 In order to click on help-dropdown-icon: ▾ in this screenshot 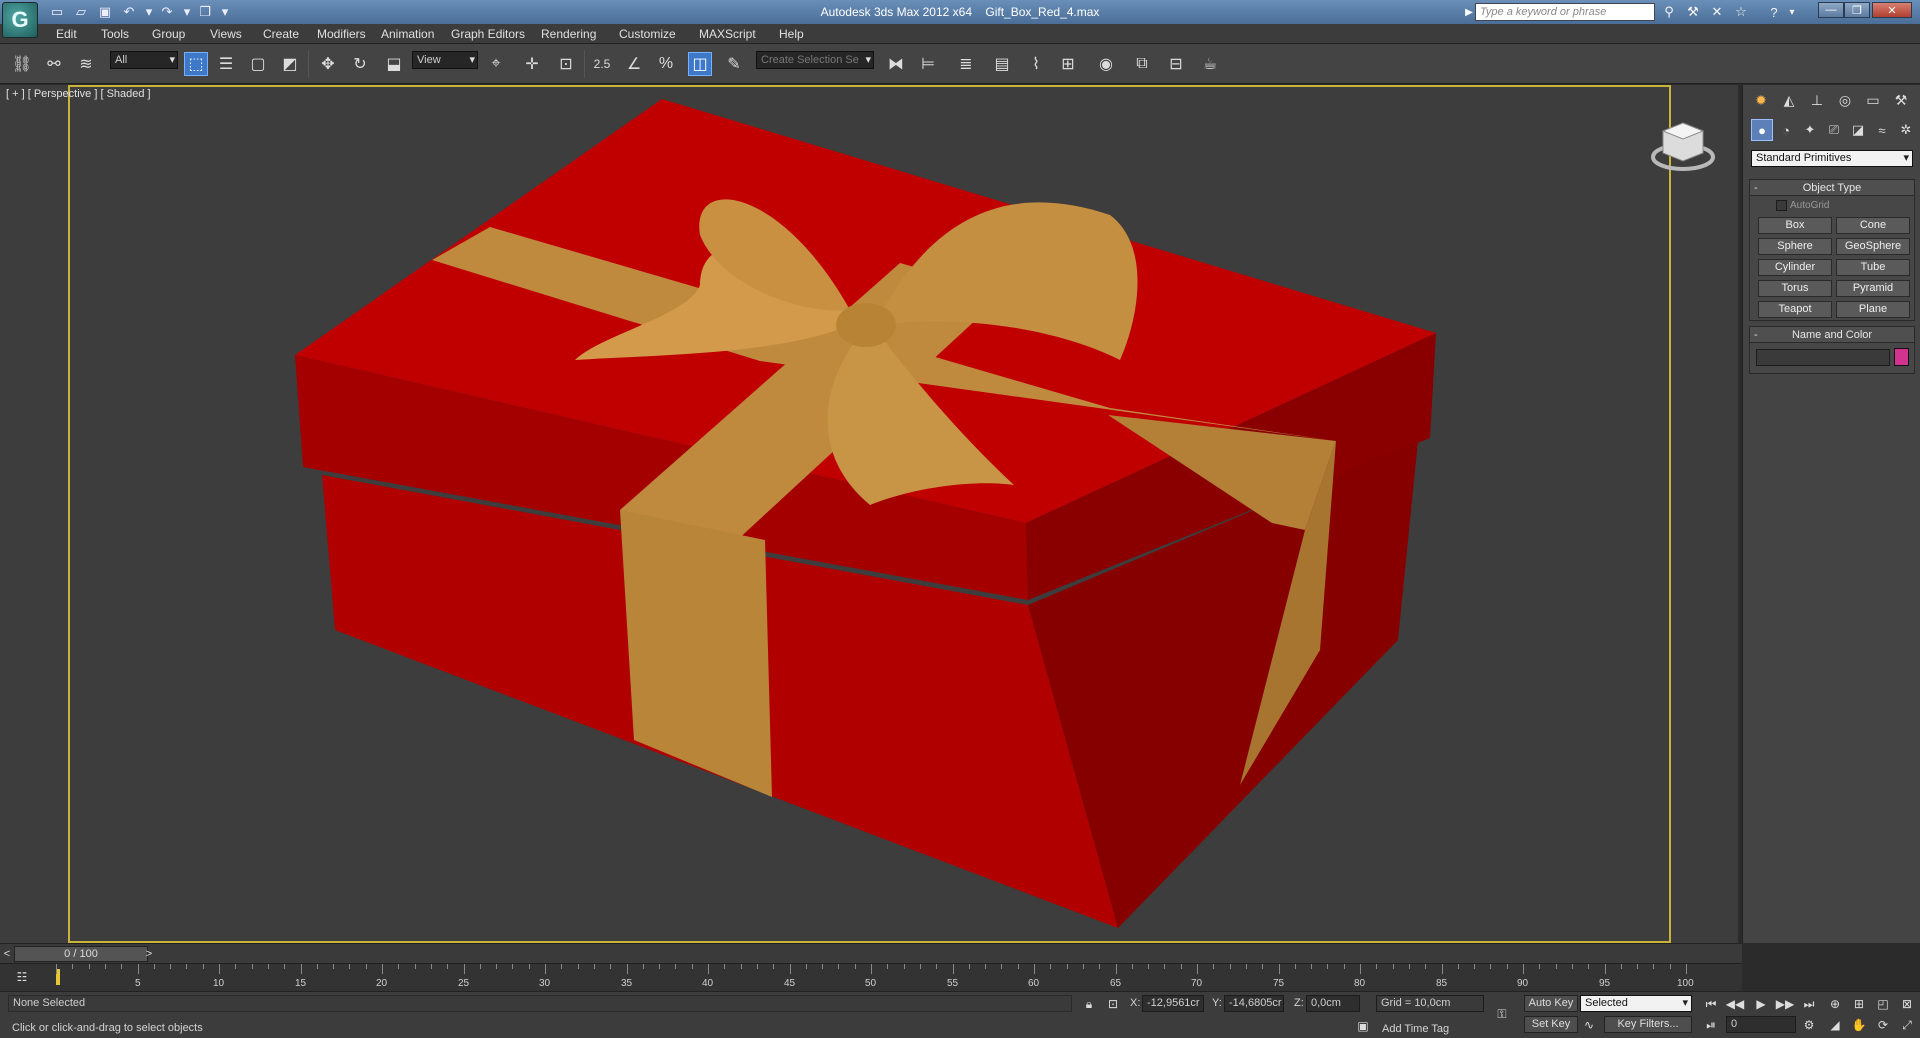, I will do `click(1792, 12)`.